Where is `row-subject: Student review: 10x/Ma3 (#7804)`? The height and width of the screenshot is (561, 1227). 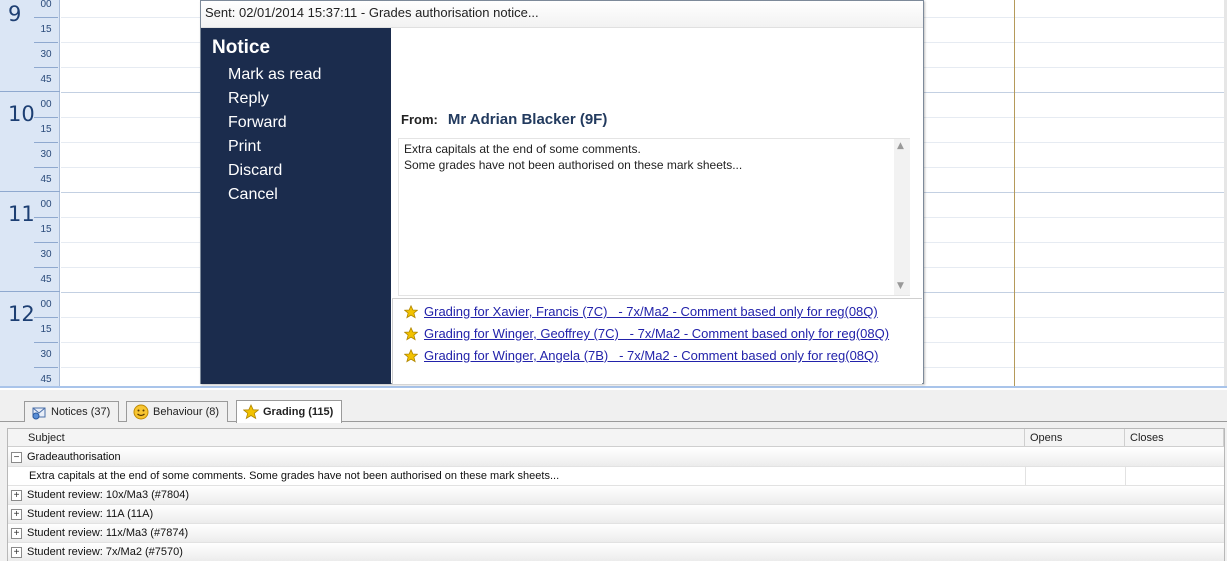 row-subject: Student review: 10x/Ma3 (#7804) is located at coordinates (108, 495).